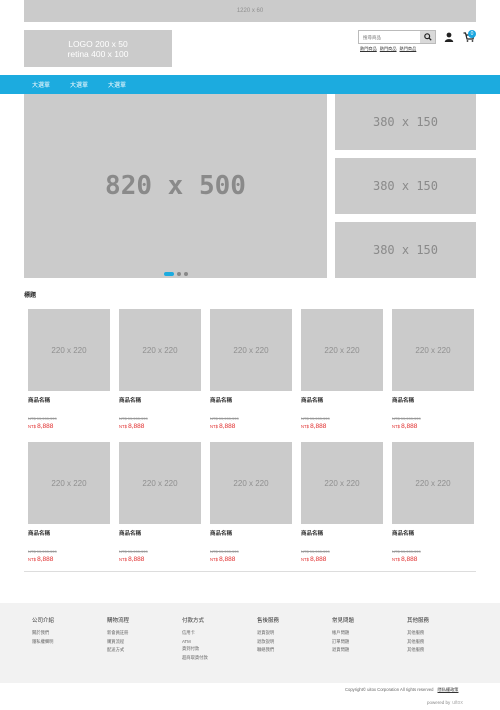 The image size is (500, 710). Describe the element at coordinates (418, 621) in the screenshot. I see `footer-column-title: 其他服務` at that location.